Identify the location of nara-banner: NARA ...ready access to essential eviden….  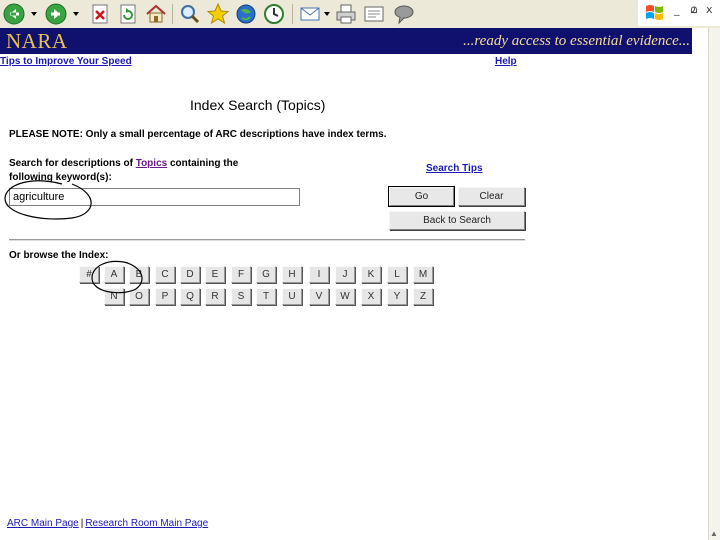
(346, 41).